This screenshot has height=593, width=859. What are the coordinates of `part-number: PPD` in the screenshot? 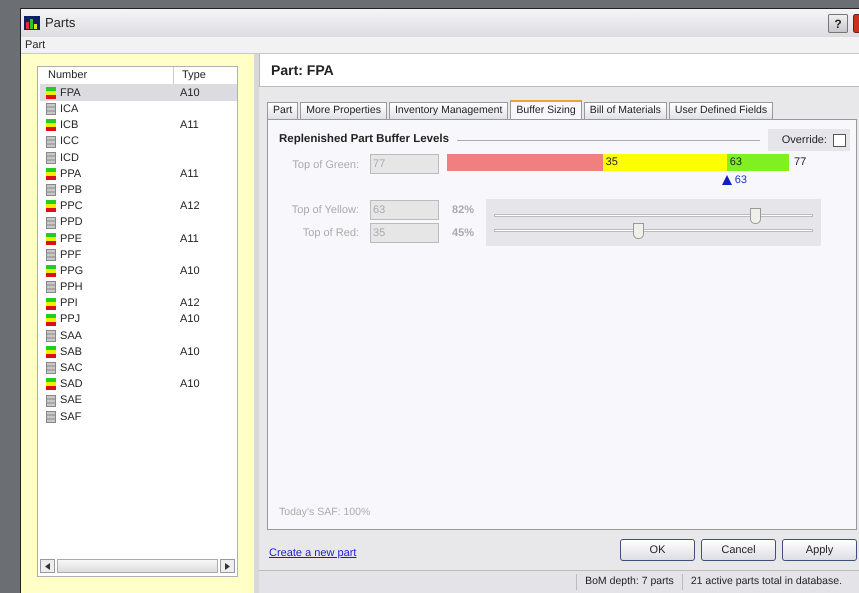 It's located at (71, 222).